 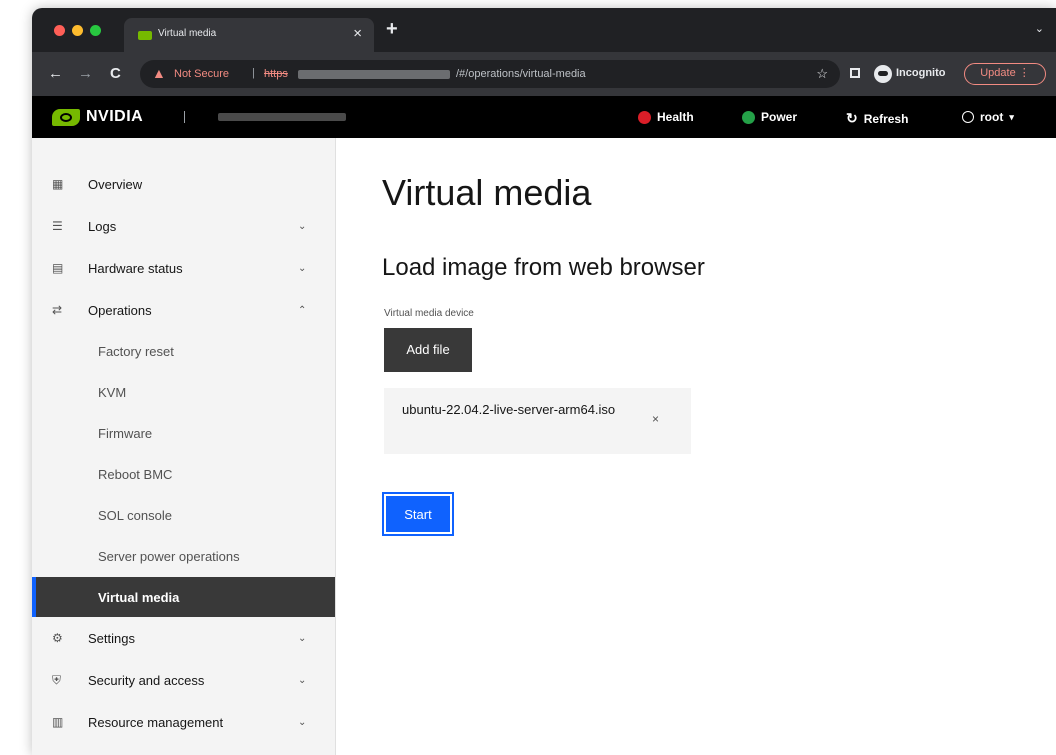 What do you see at coordinates (58, 268) in the screenshot?
I see `hardware-icon: ▤` at bounding box center [58, 268].